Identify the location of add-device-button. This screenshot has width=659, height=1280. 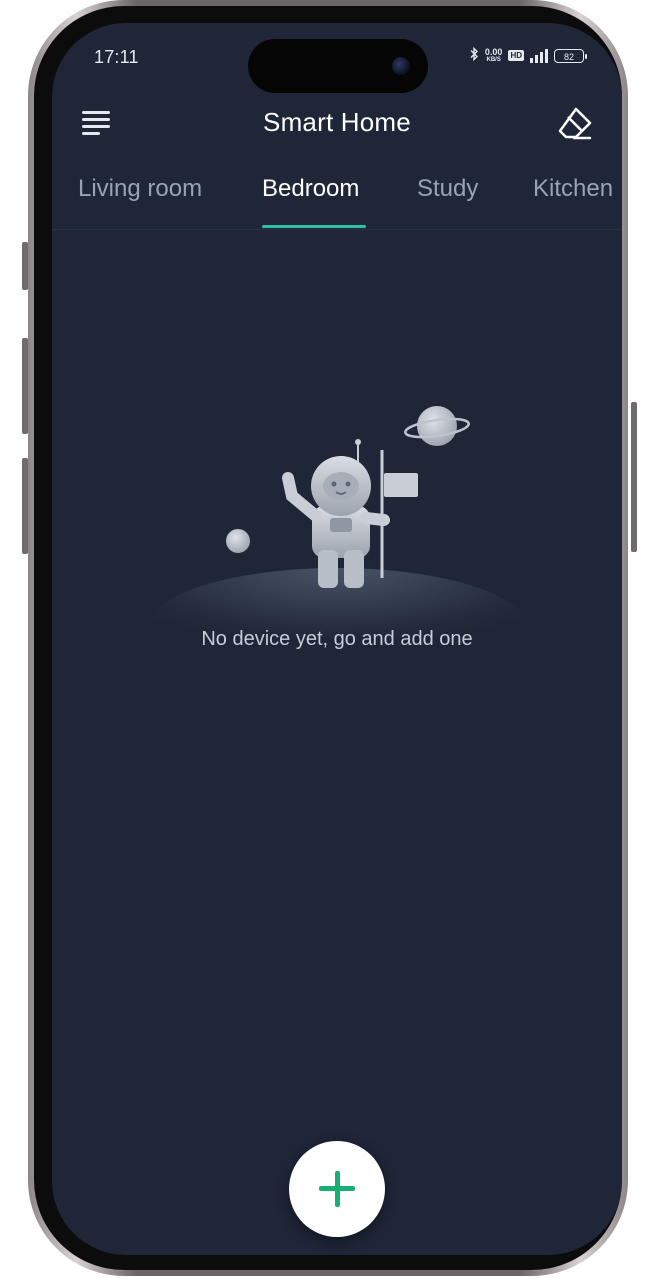
(337, 1189).